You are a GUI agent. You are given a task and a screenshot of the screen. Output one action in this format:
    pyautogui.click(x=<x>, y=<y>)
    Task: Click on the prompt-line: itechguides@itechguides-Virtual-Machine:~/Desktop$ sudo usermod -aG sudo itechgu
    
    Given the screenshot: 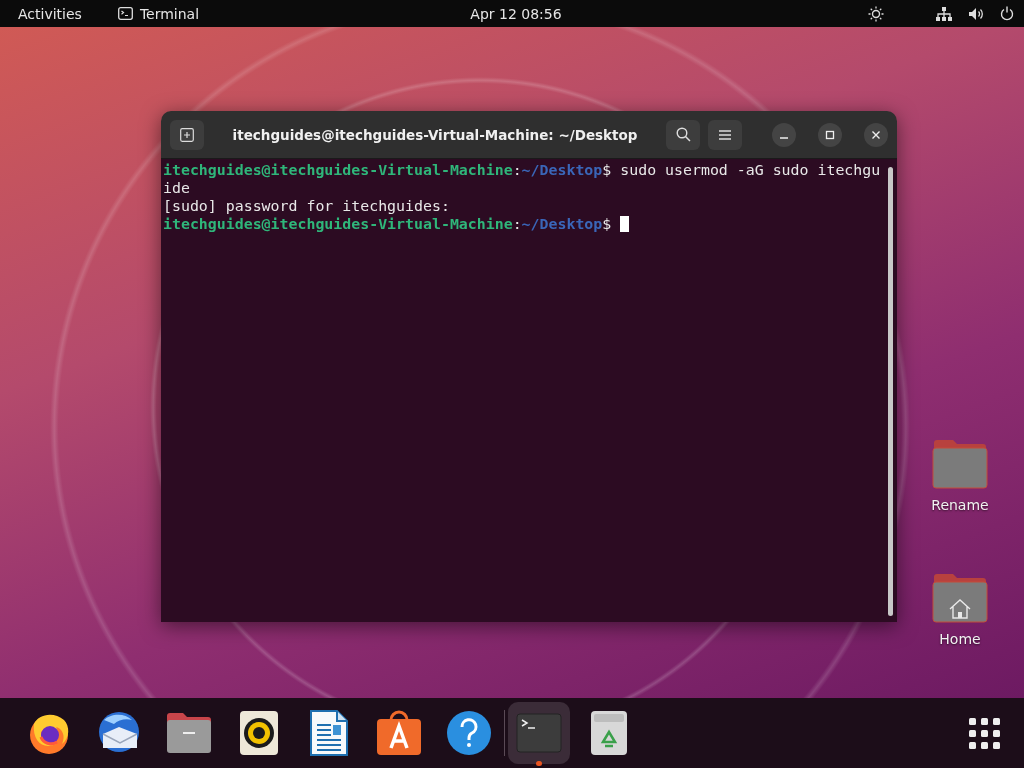 What is the action you would take?
    pyautogui.click(x=522, y=170)
    